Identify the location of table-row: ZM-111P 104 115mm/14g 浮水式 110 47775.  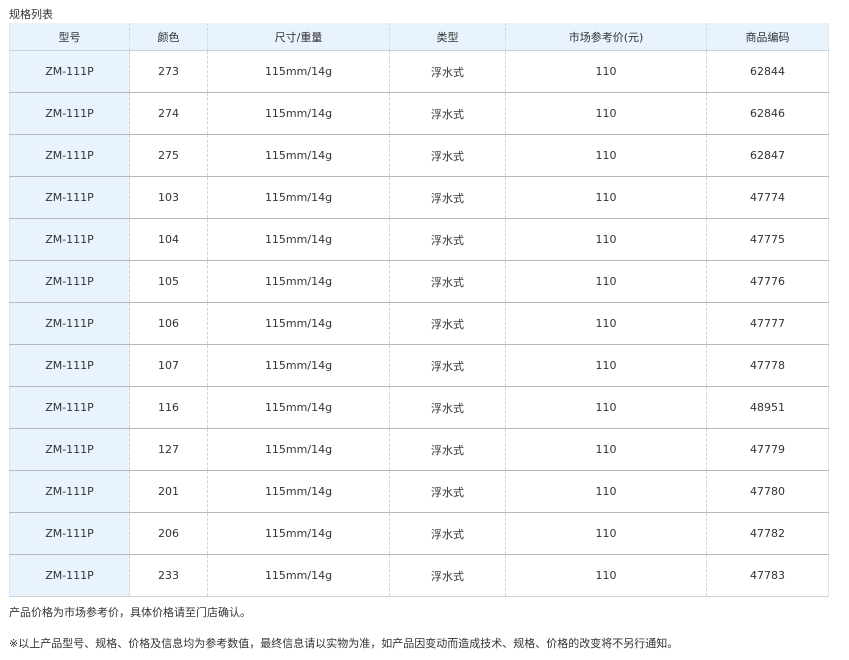
(419, 239).